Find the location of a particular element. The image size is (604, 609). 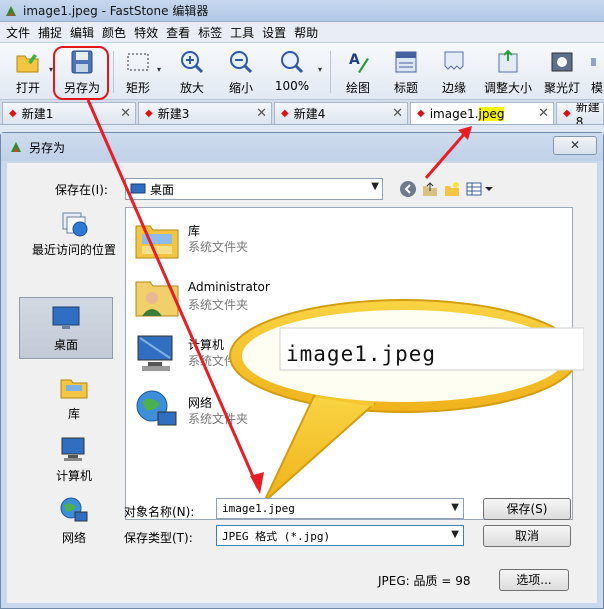

menu-color: 颜色 is located at coordinates (114, 32).